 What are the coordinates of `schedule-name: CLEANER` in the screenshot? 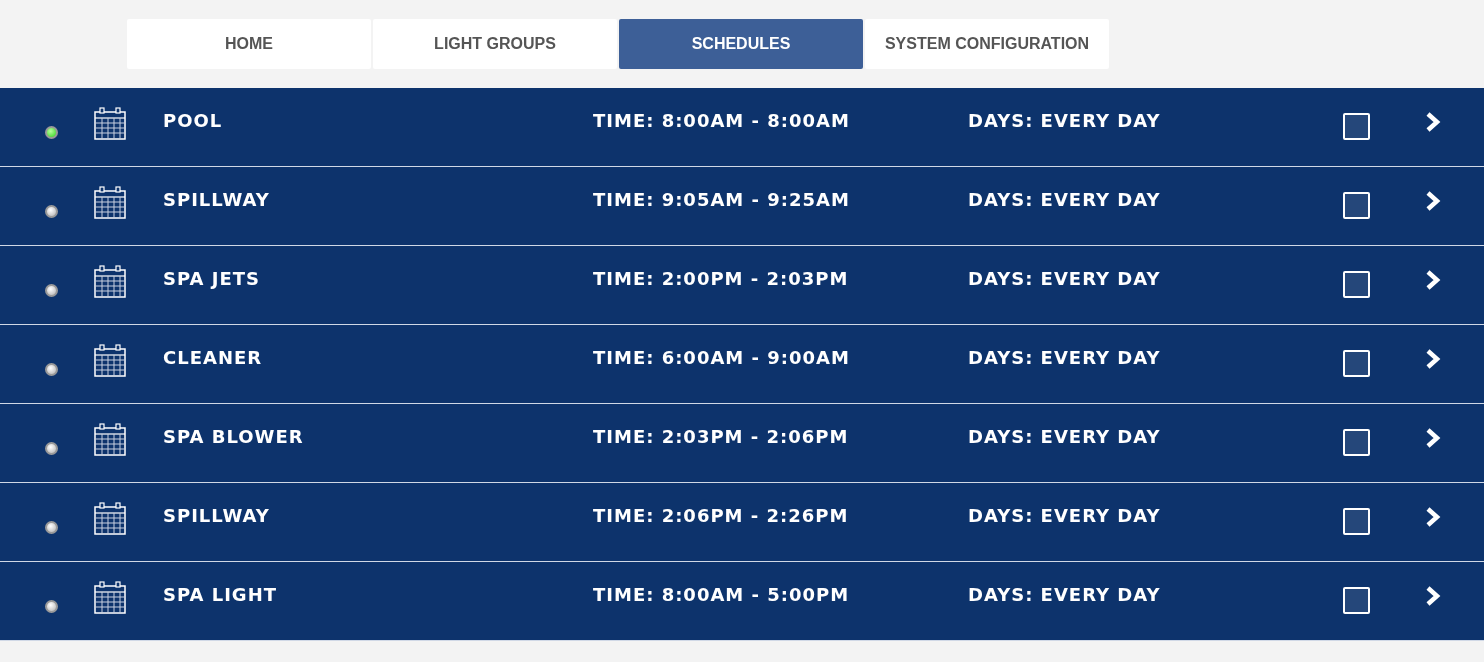 It's located at (213, 357).